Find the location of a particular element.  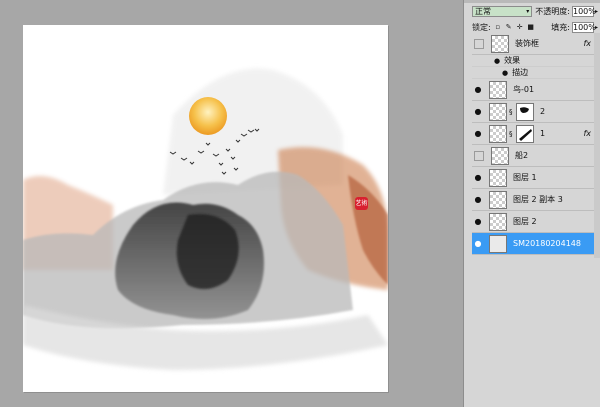

layer-row-selected: ● SM20180204148 is located at coordinates (536, 244).